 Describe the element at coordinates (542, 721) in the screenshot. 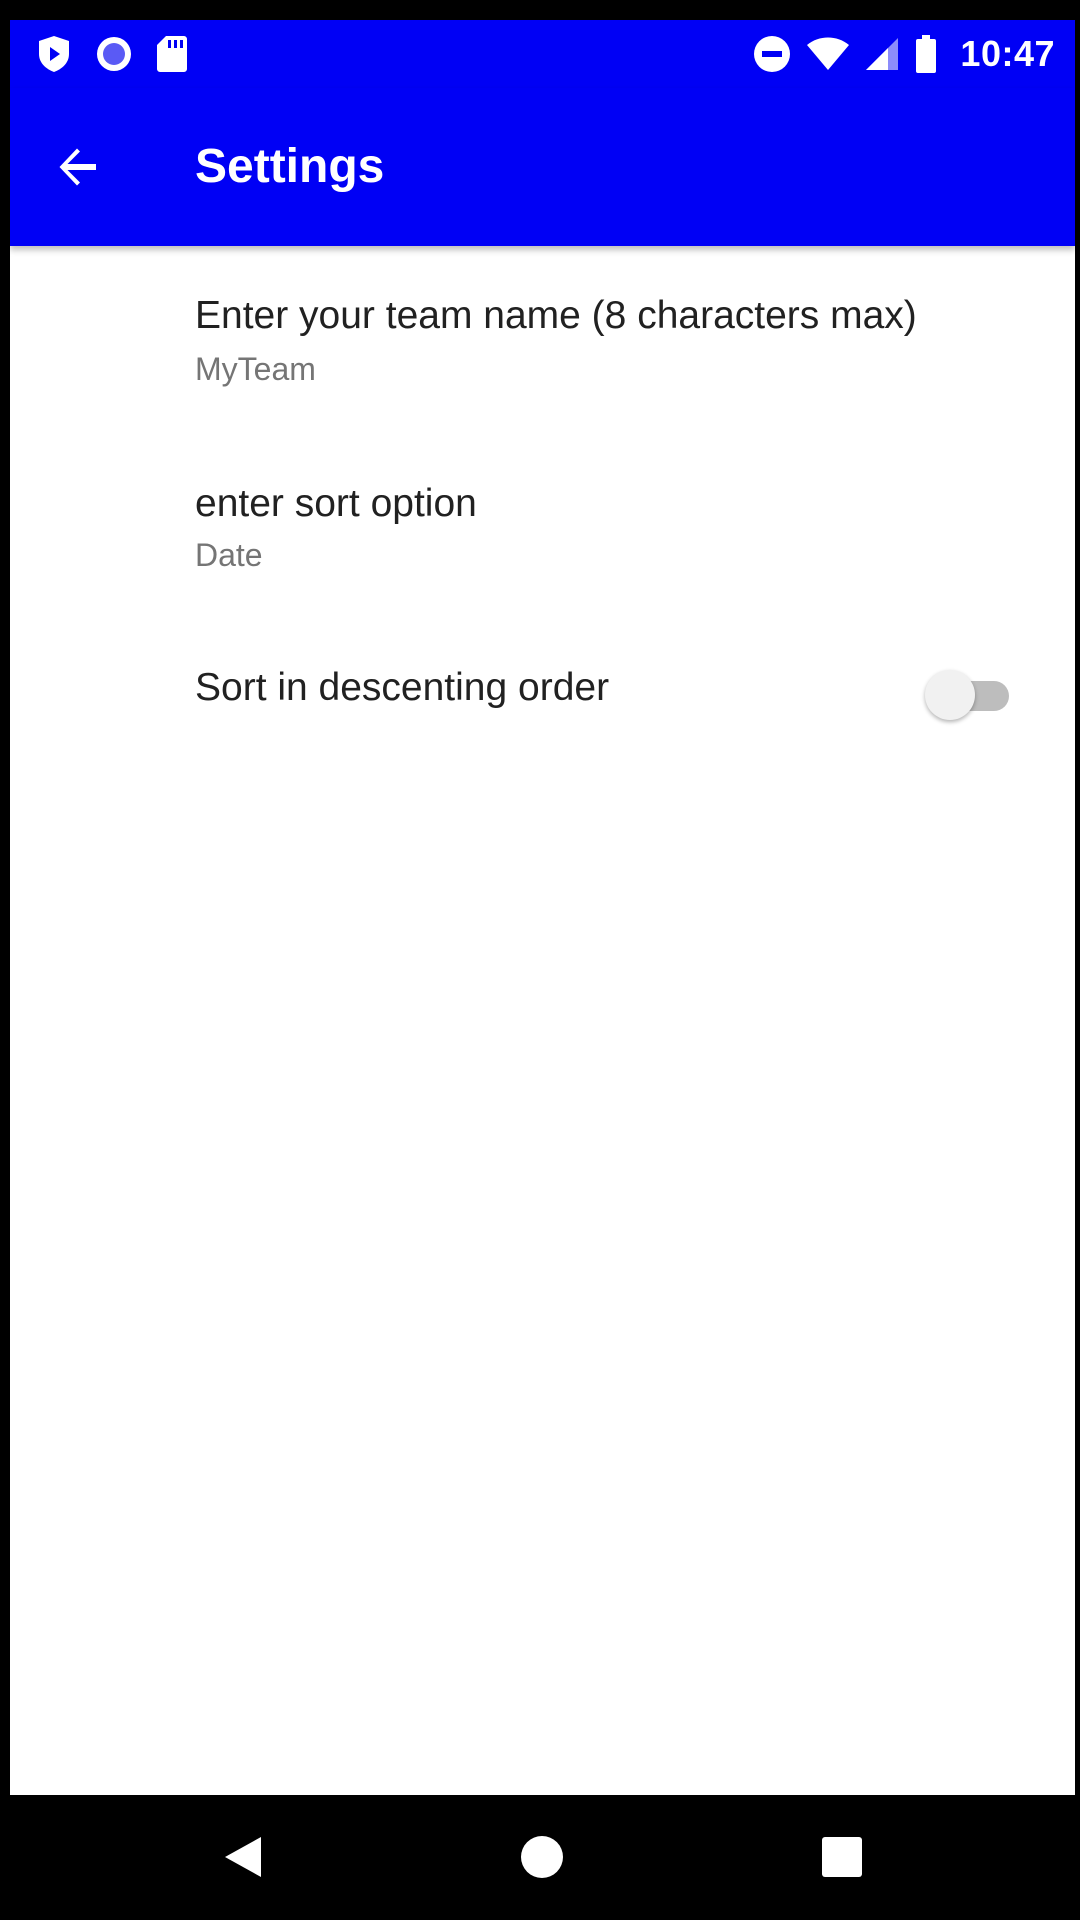

I see `sort-descending-preference: Sort in descenting order` at that location.